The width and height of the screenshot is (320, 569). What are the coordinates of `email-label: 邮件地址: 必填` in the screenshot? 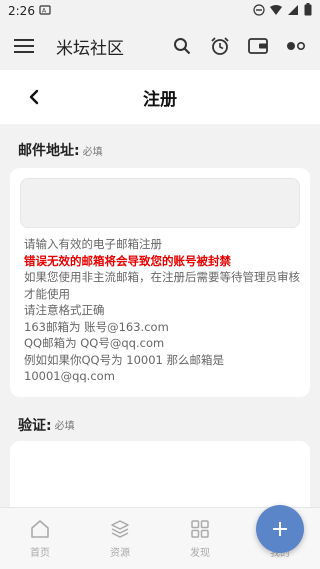 It's located at (160, 144).